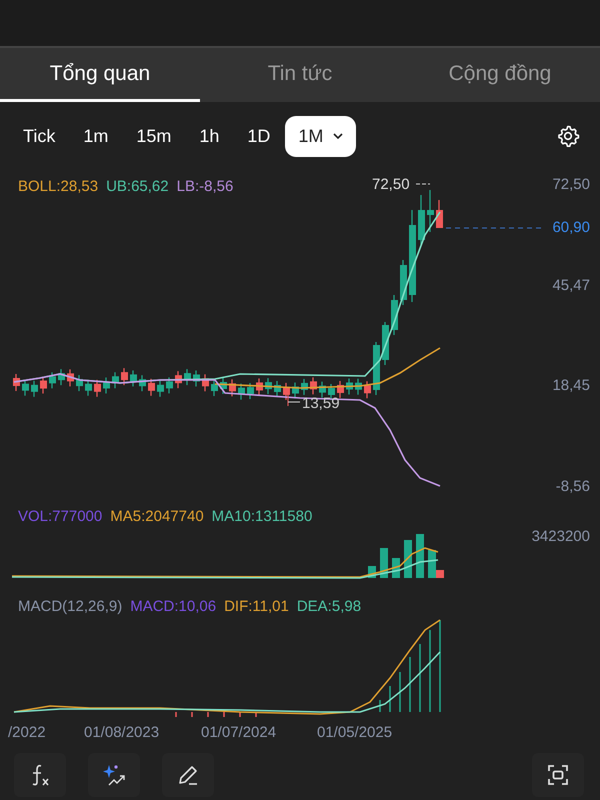 The height and width of the screenshot is (800, 600). I want to click on axis-label: -8,56, so click(573, 486).